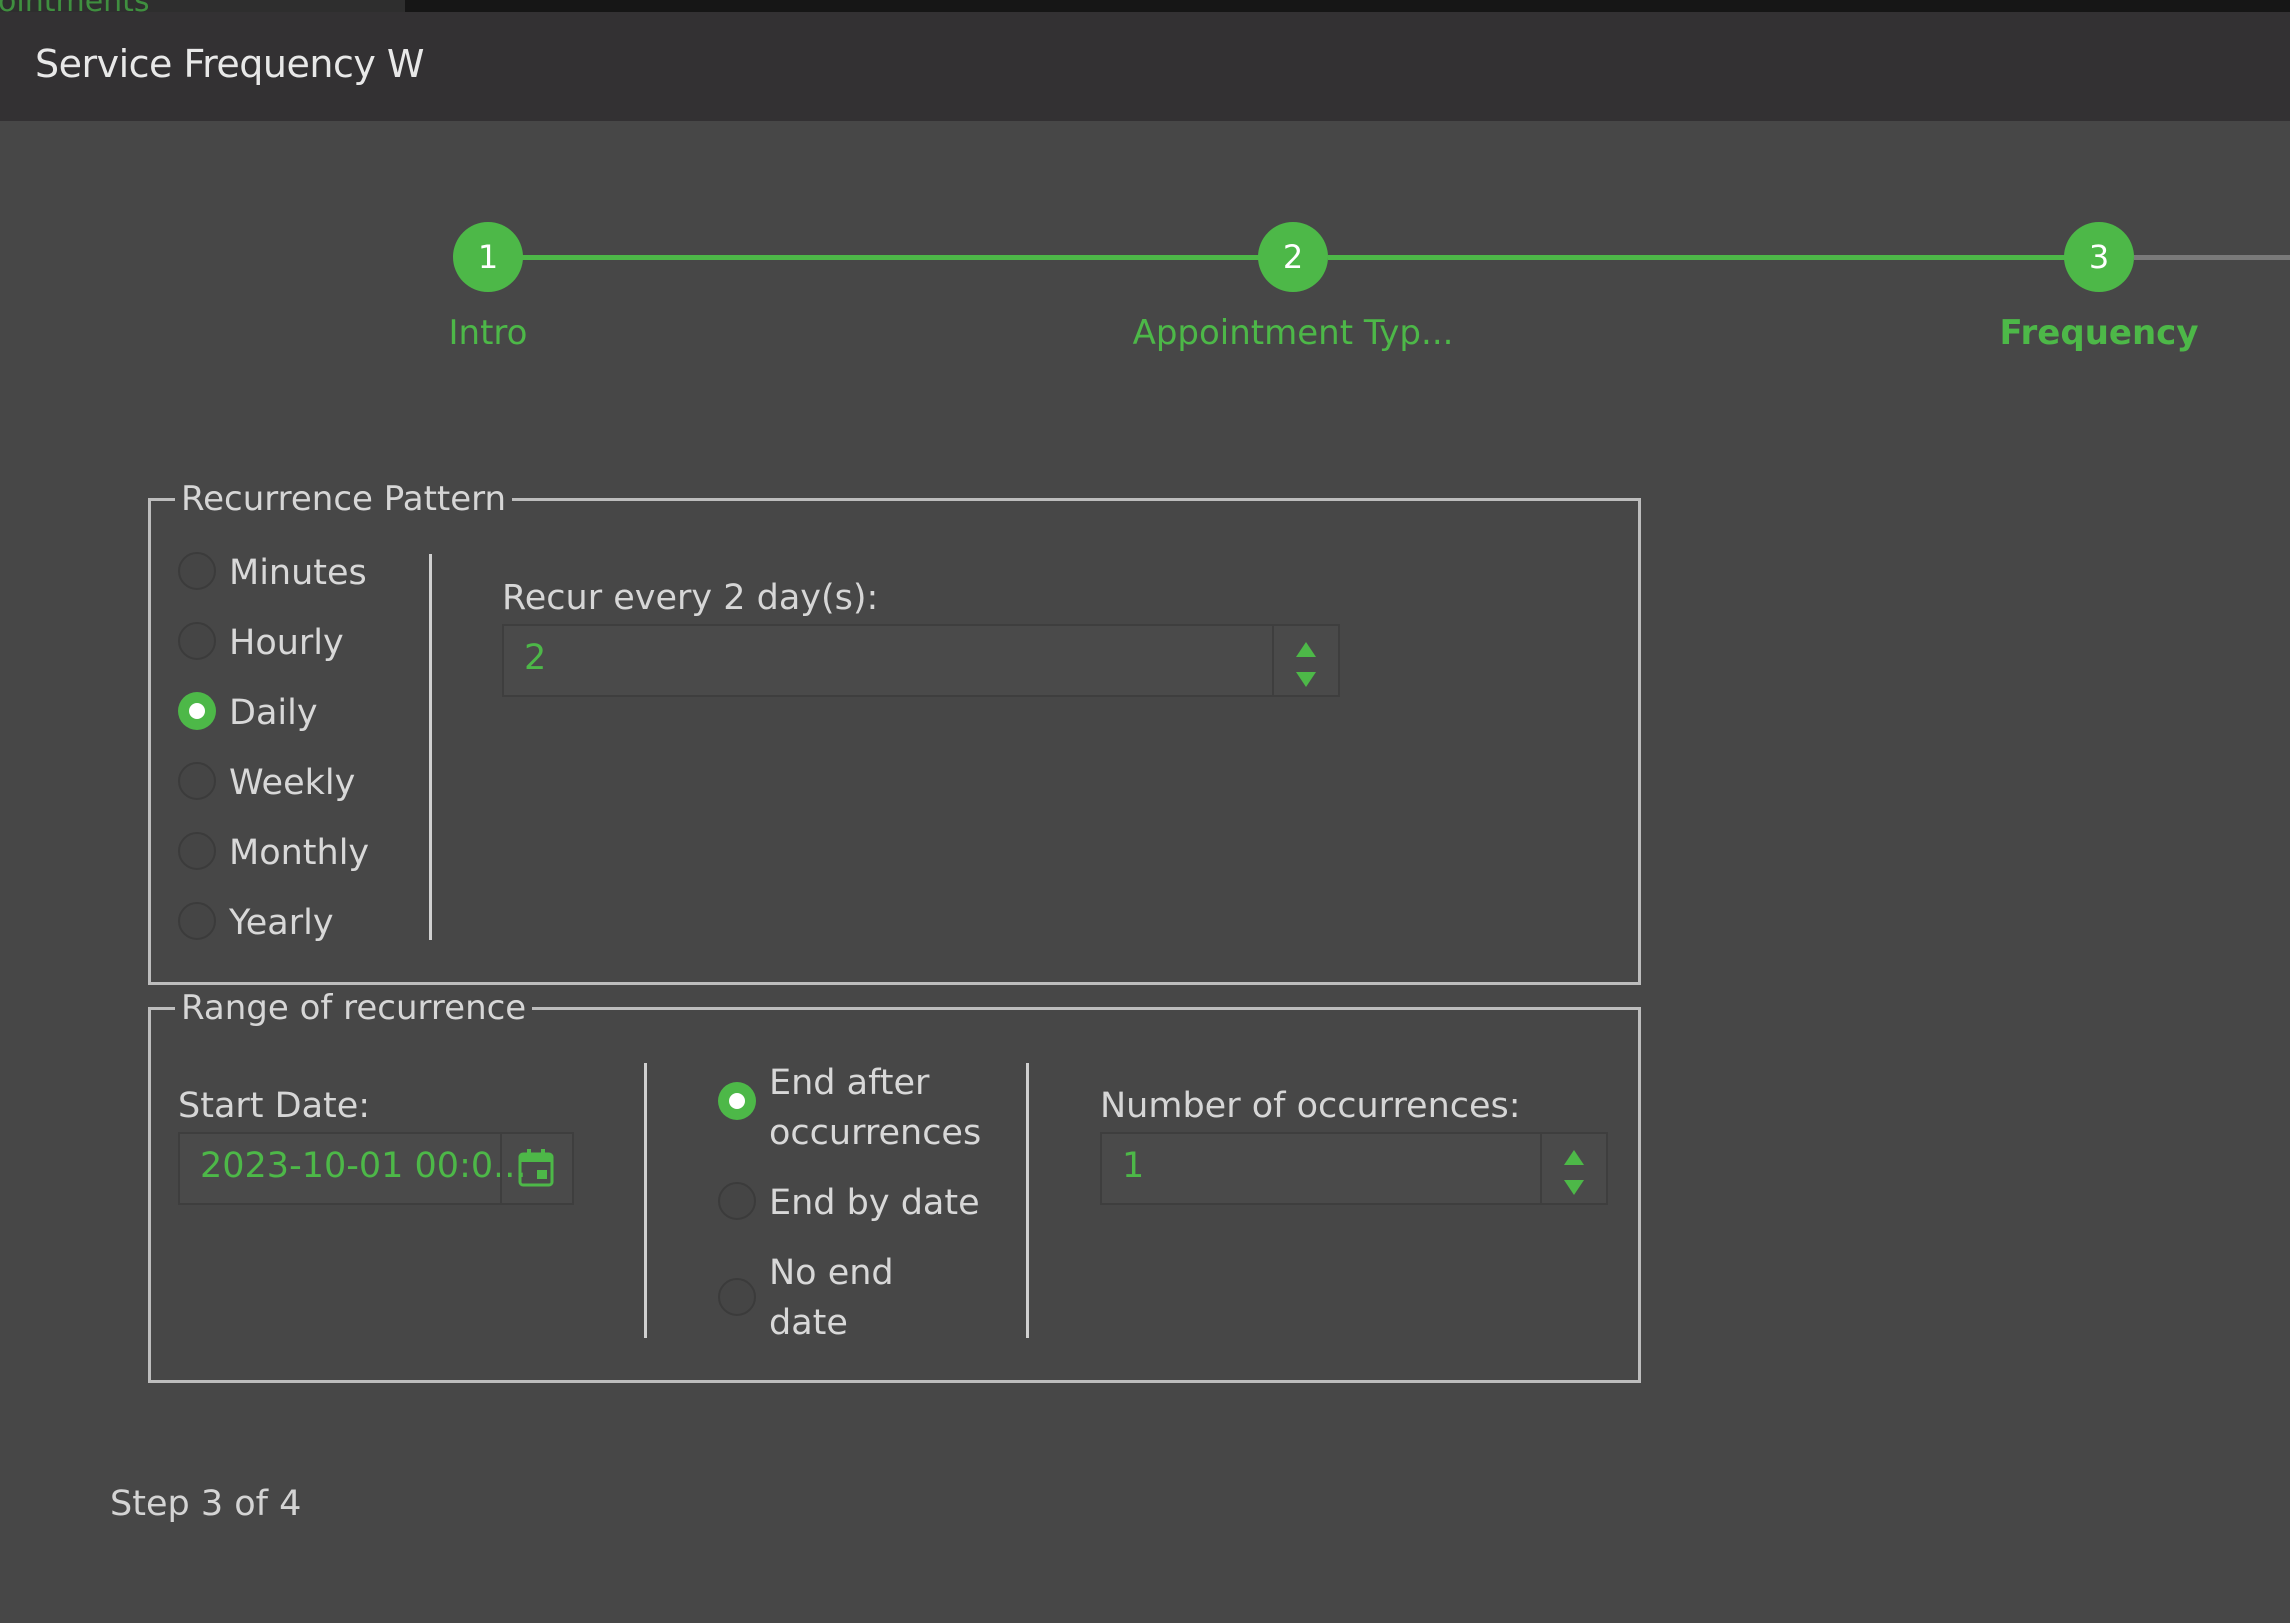 The image size is (2290, 1623). Describe the element at coordinates (875, 1108) in the screenshot. I see `radio-end-after-label: End after occurrences` at that location.